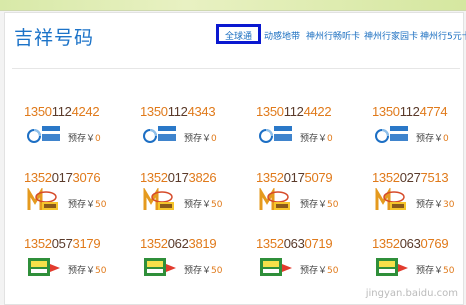 Image resolution: width=466 pixels, height=305 pixels. Describe the element at coordinates (54, 38) in the screenshot. I see `section-title: 吉祥号码` at that location.